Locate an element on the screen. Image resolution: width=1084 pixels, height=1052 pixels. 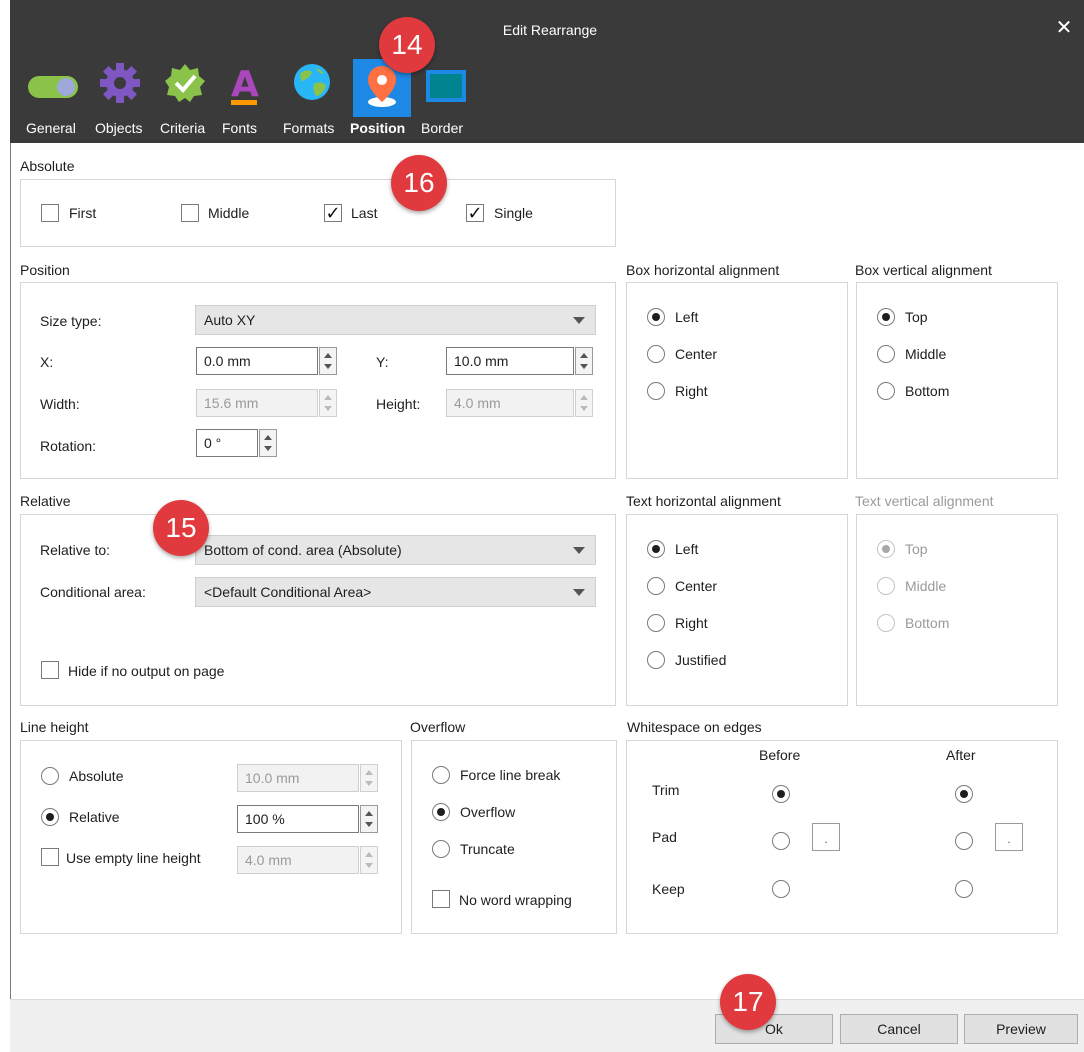
line-height-absolute-input: 10.0 mm is located at coordinates (298, 778).